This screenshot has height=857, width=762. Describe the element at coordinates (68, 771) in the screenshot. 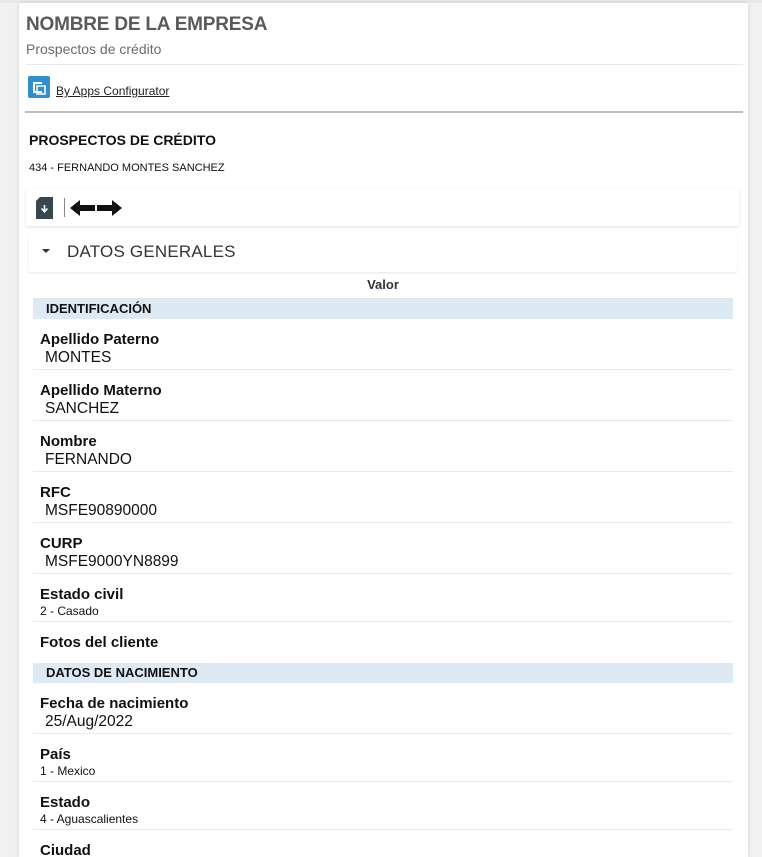

I see `field-value: 1 - Mexico` at that location.